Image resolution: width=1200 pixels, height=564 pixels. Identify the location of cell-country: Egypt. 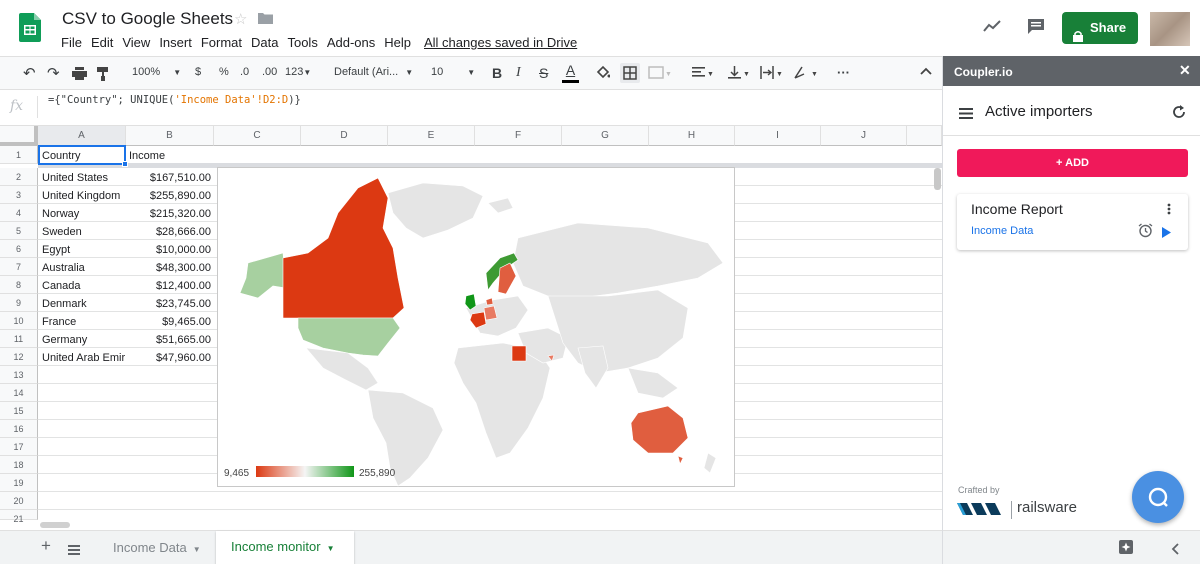
(84, 250).